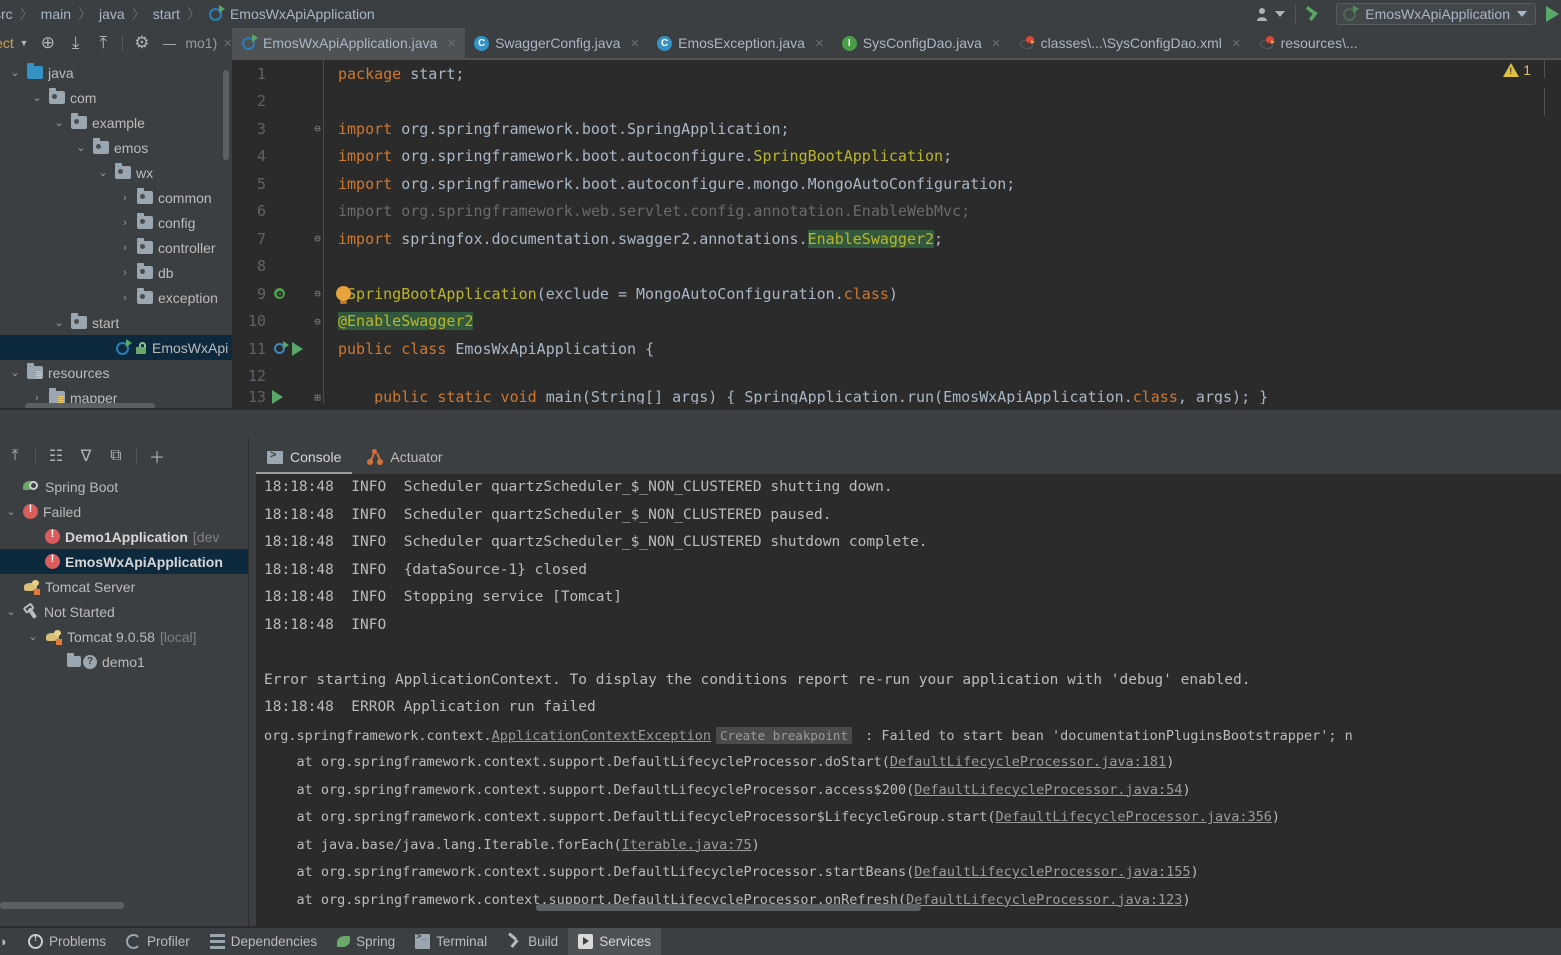 Image resolution: width=1561 pixels, height=955 pixels. Describe the element at coordinates (124, 511) in the screenshot. I see `service-item: ⌄ Failed` at that location.